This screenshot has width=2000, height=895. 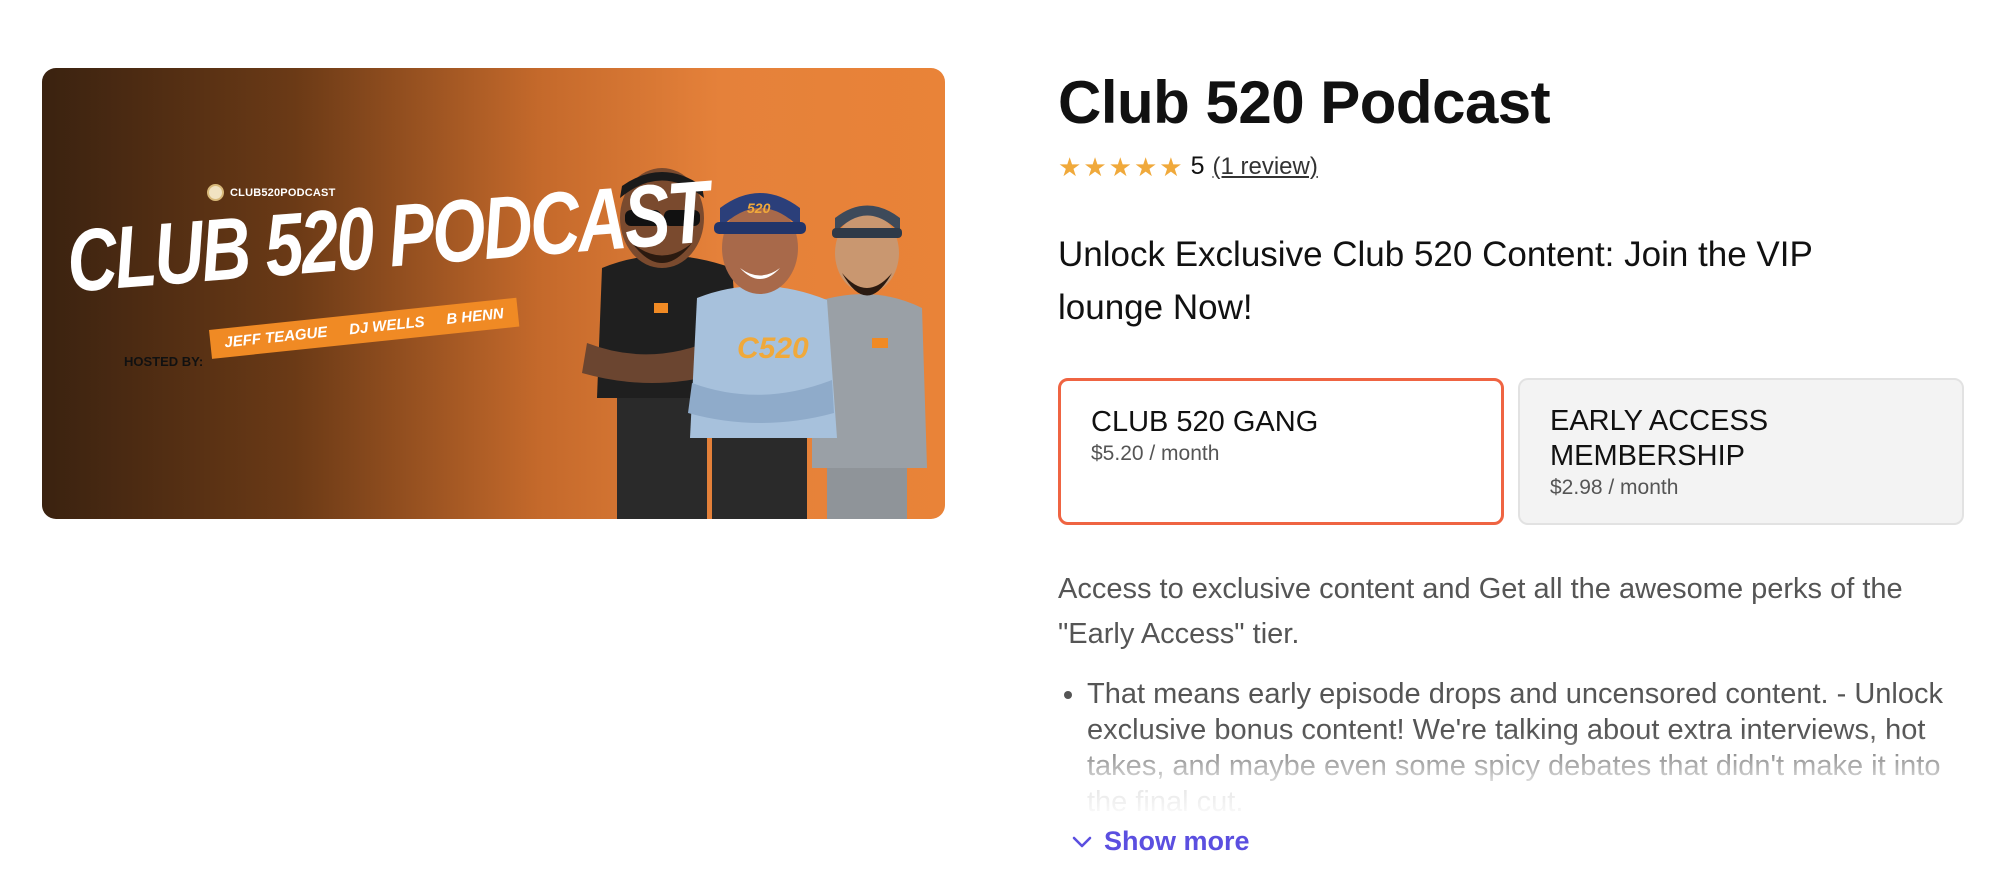 What do you see at coordinates (475, 317) in the screenshot?
I see `host-name: B HENN` at bounding box center [475, 317].